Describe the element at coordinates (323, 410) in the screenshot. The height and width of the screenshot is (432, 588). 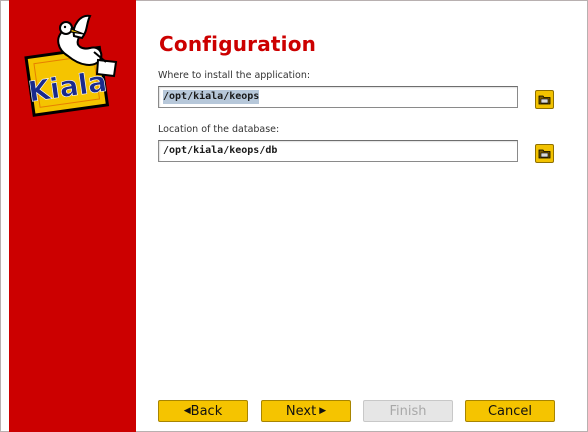
I see `triangle-right-icon: ▶` at that location.